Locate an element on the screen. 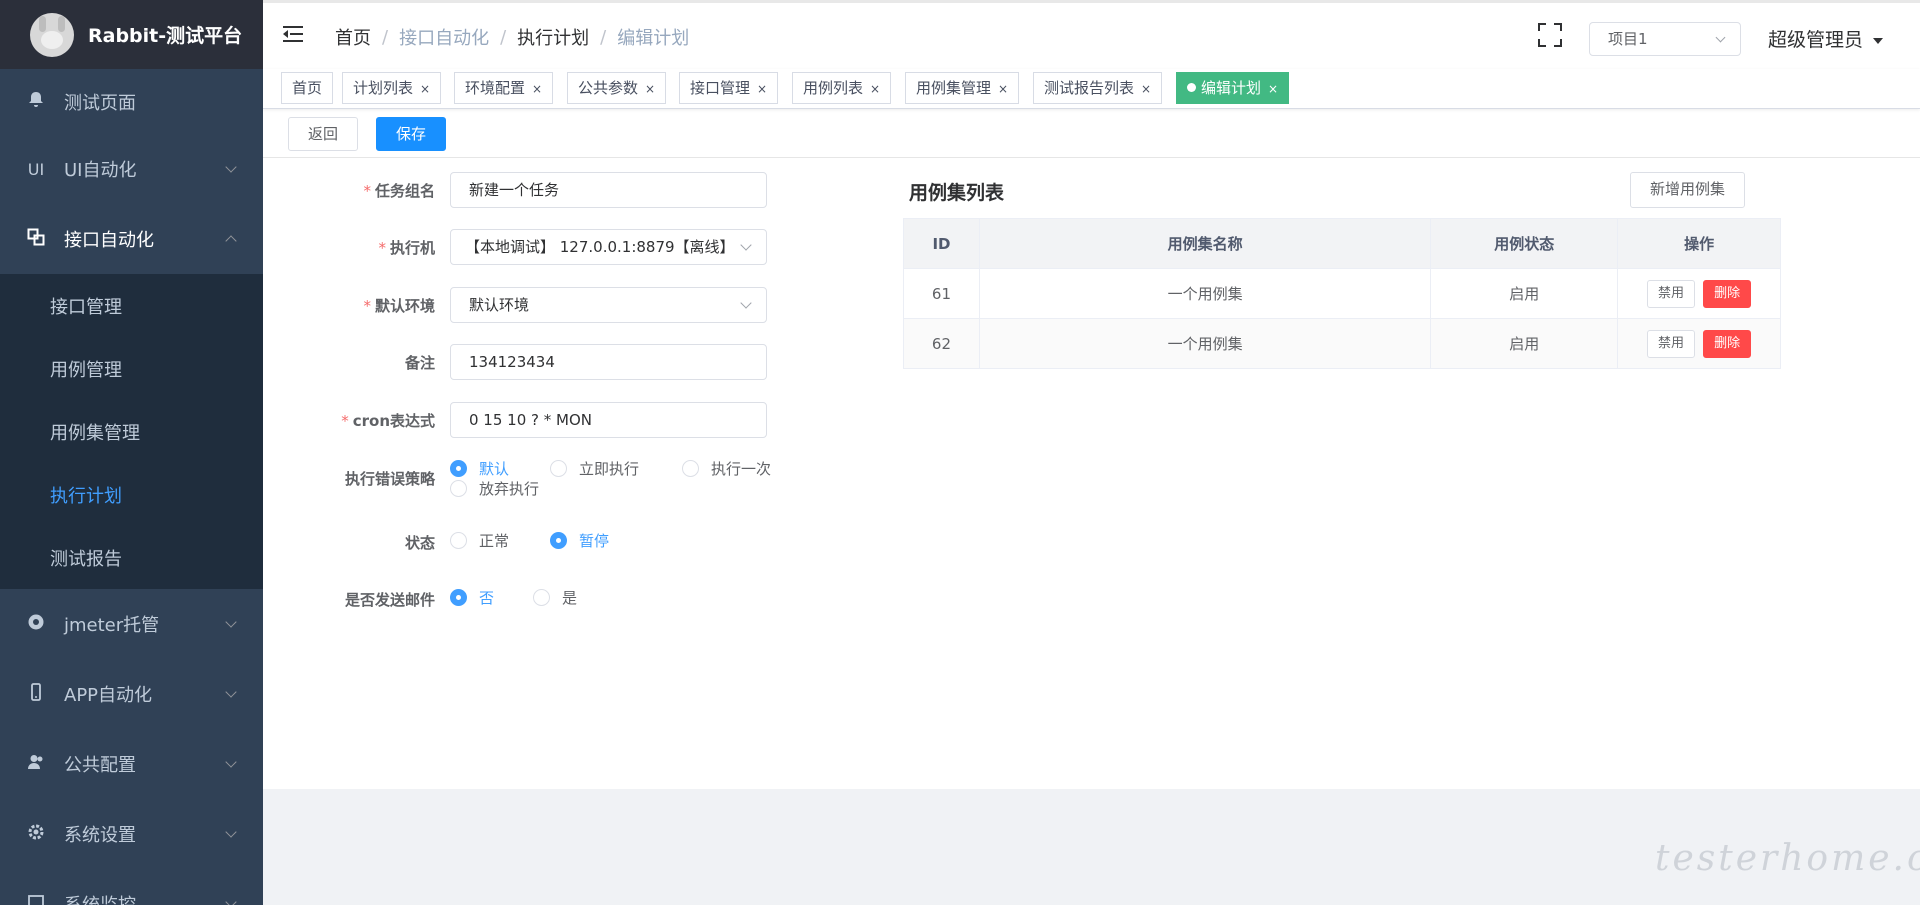 The image size is (1920, 905). breadcrumb-exec-plan: 执行计划 is located at coordinates (553, 37).